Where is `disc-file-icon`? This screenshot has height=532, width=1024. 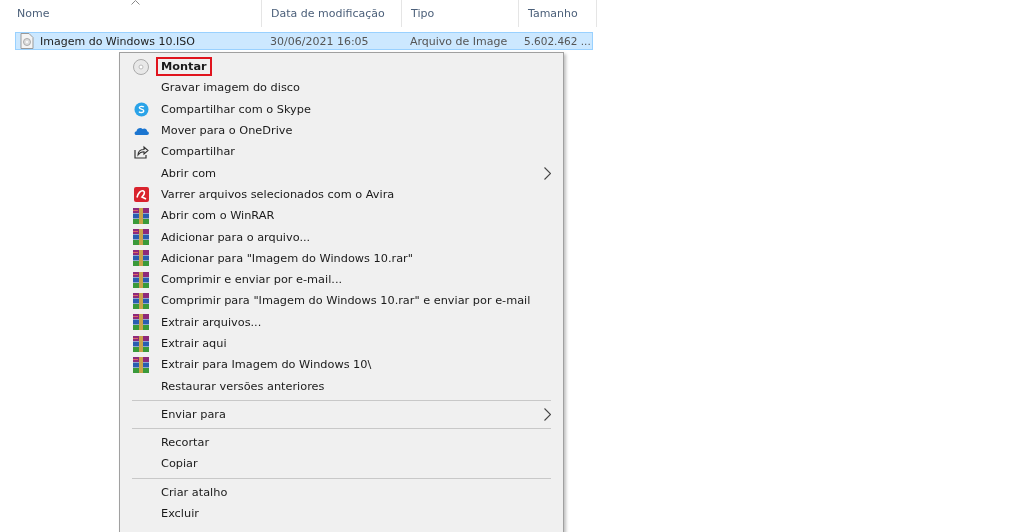 disc-file-icon is located at coordinates (27, 41).